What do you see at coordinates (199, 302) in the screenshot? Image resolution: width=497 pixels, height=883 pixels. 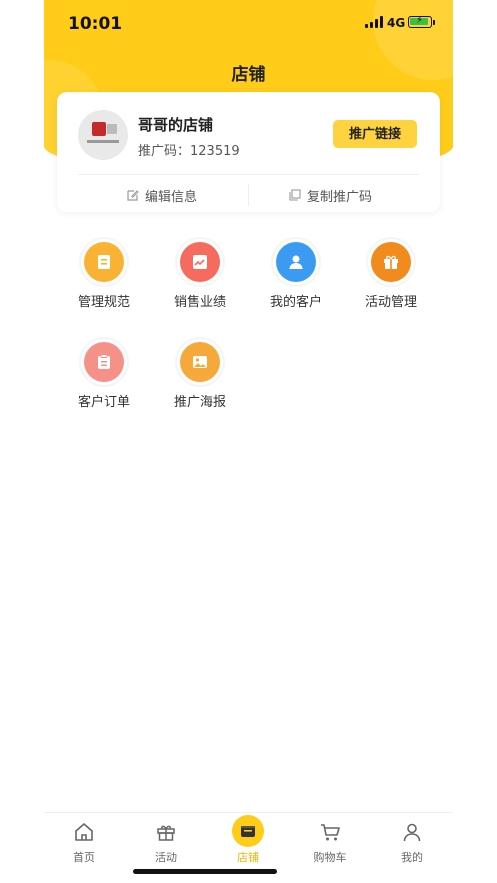 I see `menu-item-label: 销售业绩` at bounding box center [199, 302].